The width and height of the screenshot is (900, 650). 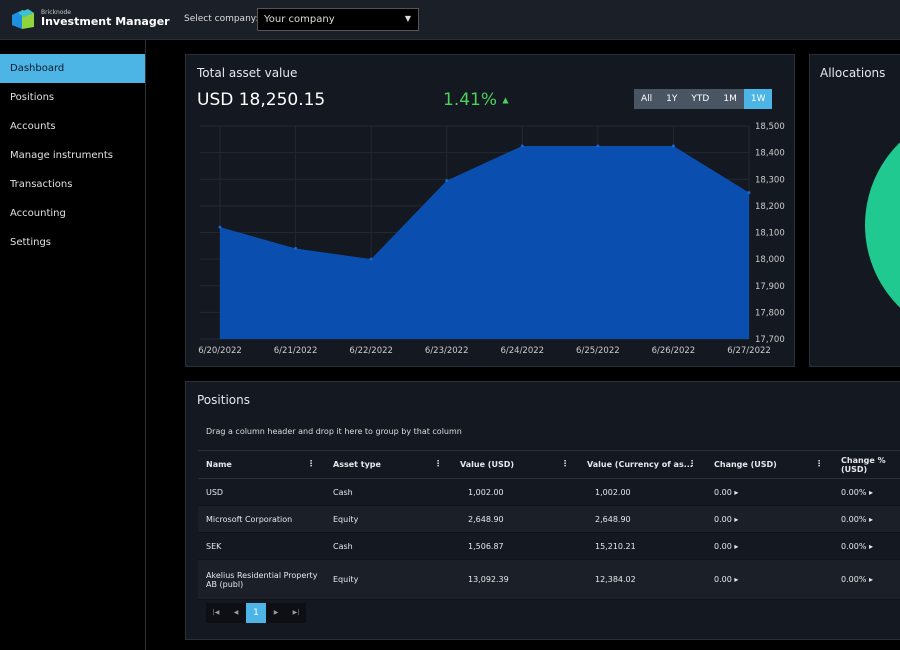 What do you see at coordinates (549, 546) in the screenshot?
I see `table-row: SEK Cash 1,506.87 15,210.21 0.00 ▸ 0.00% ▸` at bounding box center [549, 546].